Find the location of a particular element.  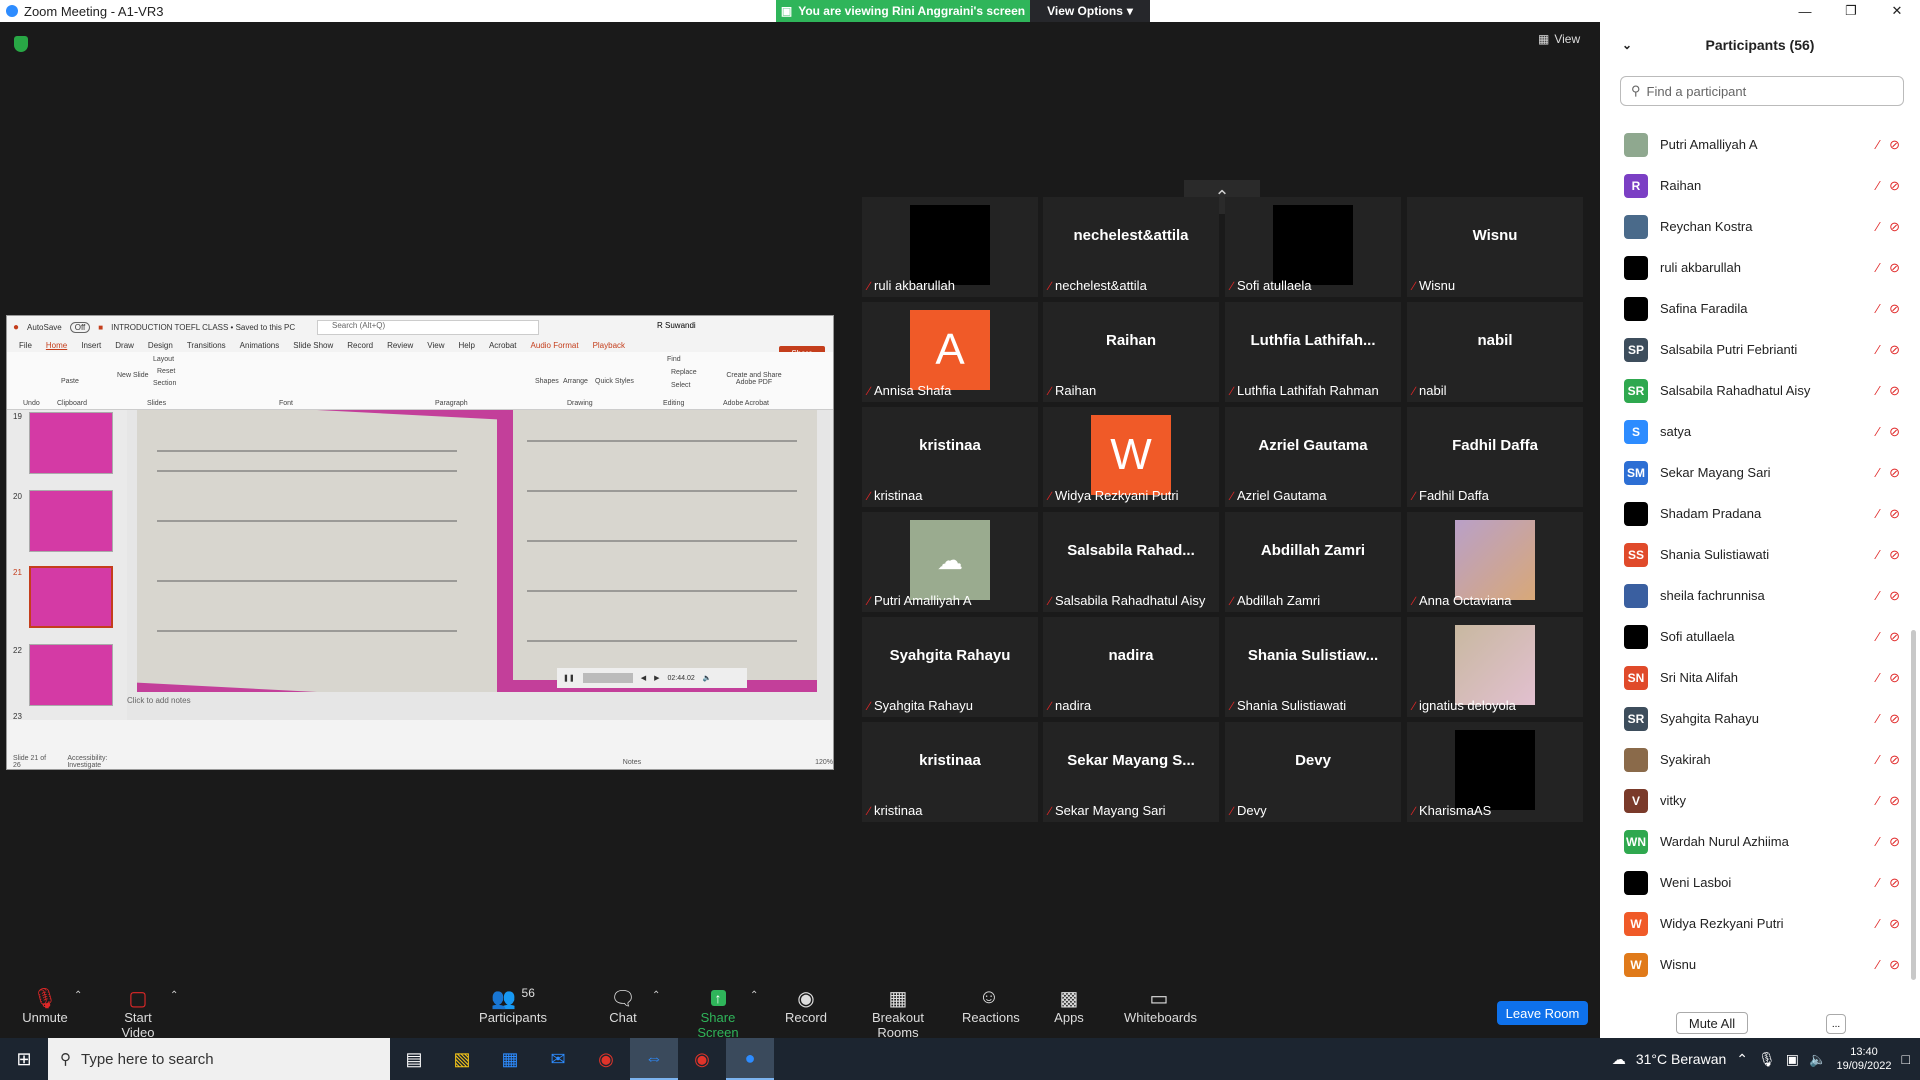

video-tile: nechelest&attila ∕ nechelest&attila is located at coordinates (1131, 247).